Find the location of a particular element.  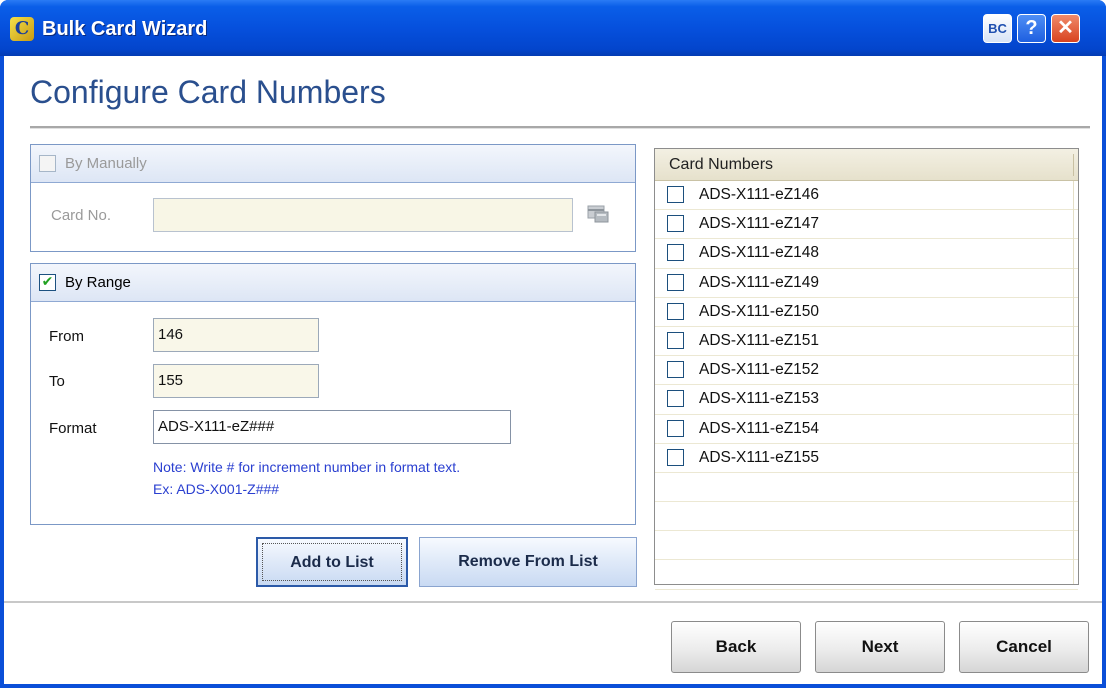

format-input: ADS-X111-eZ### is located at coordinates (332, 427).